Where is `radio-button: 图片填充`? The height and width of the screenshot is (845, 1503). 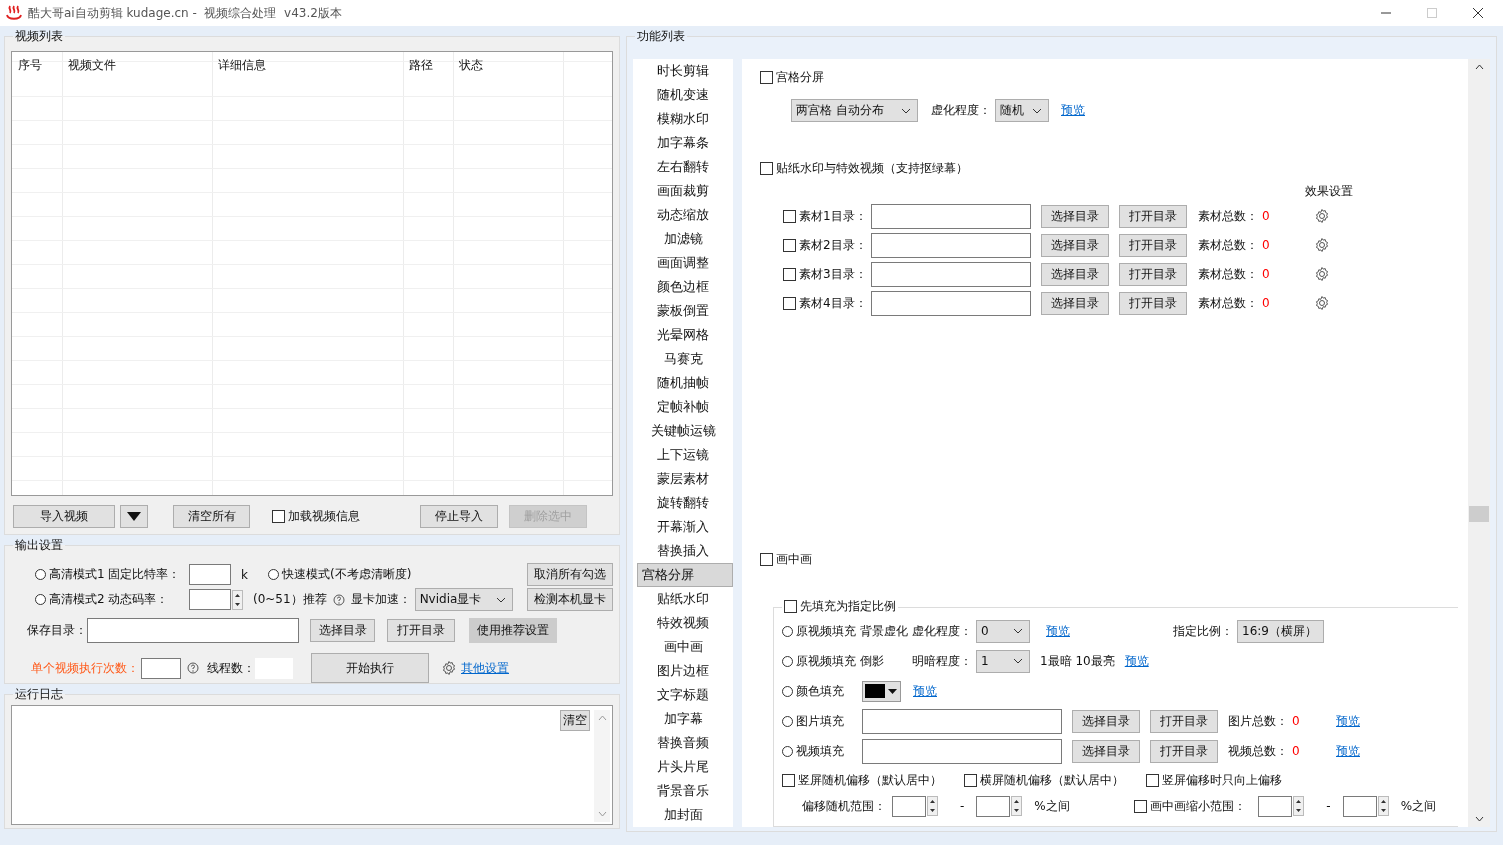
radio-button: 图片填充 is located at coordinates (822, 721).